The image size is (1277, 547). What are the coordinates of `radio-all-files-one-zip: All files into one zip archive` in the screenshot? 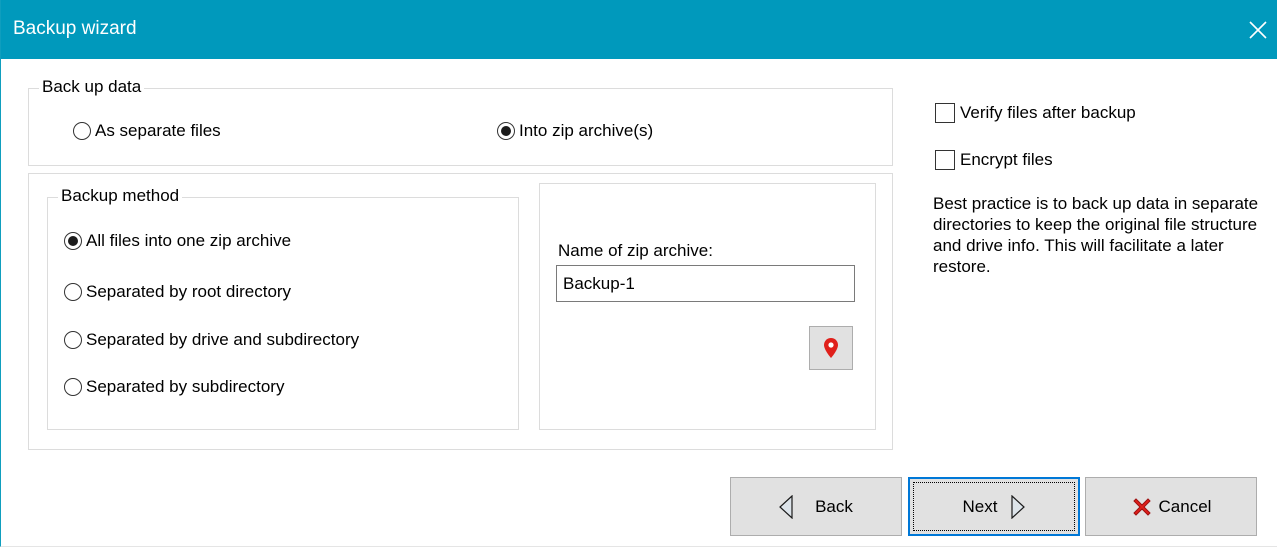 It's located at (177, 241).